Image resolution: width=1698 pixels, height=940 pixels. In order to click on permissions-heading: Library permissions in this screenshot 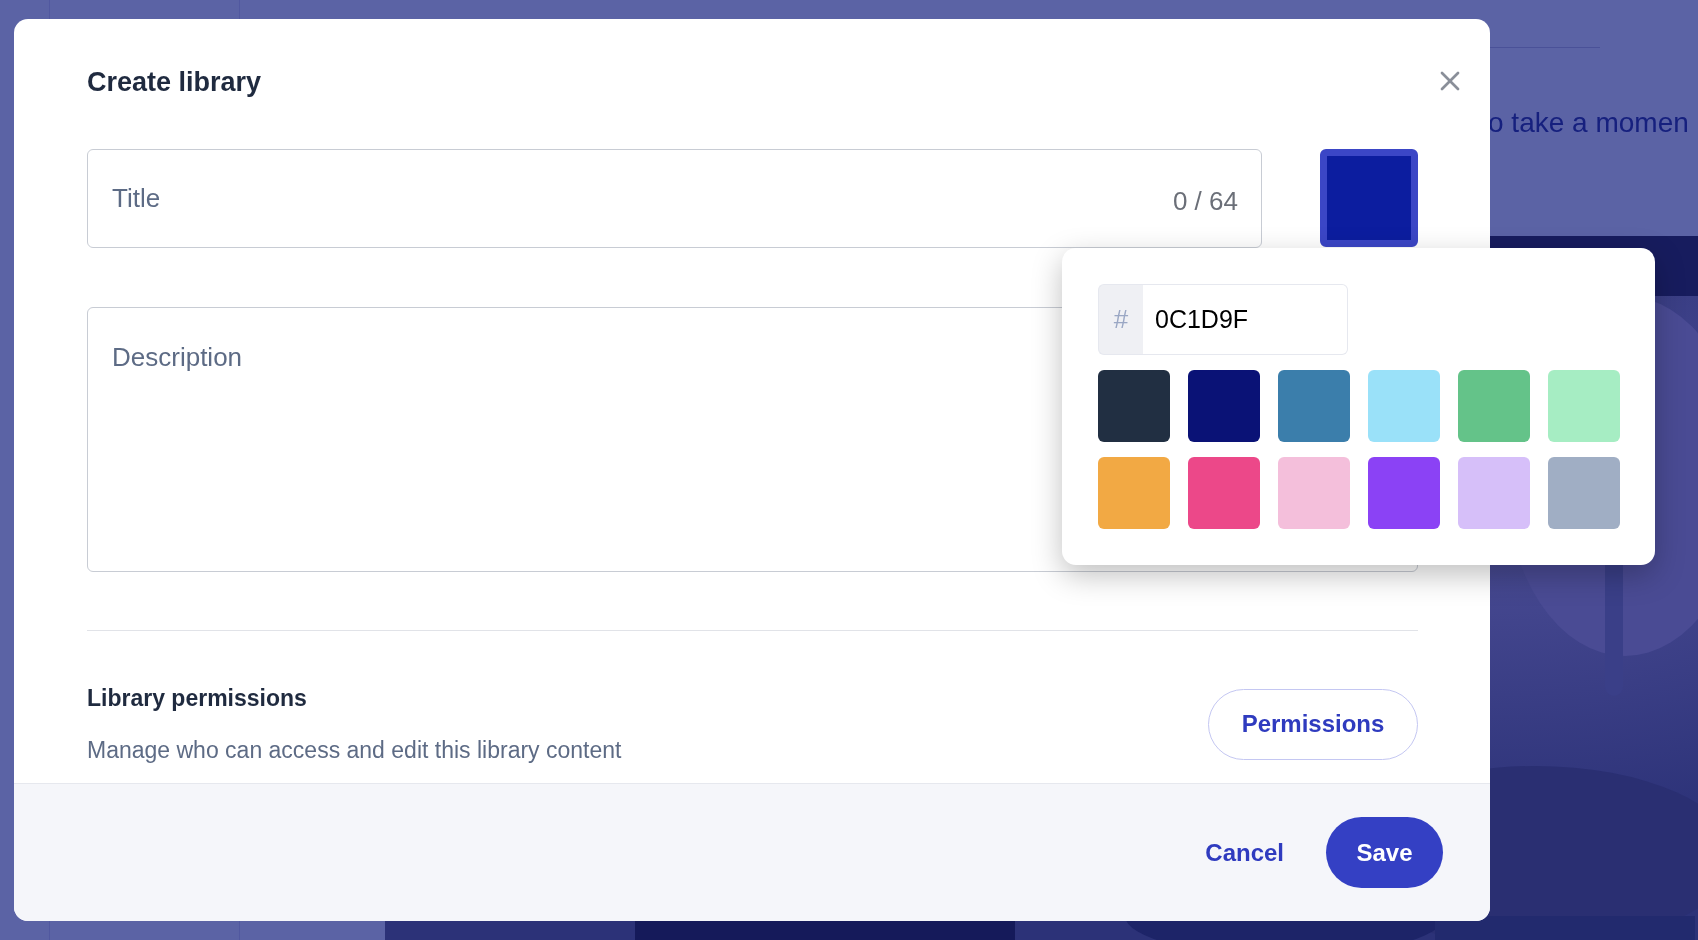, I will do `click(197, 698)`.